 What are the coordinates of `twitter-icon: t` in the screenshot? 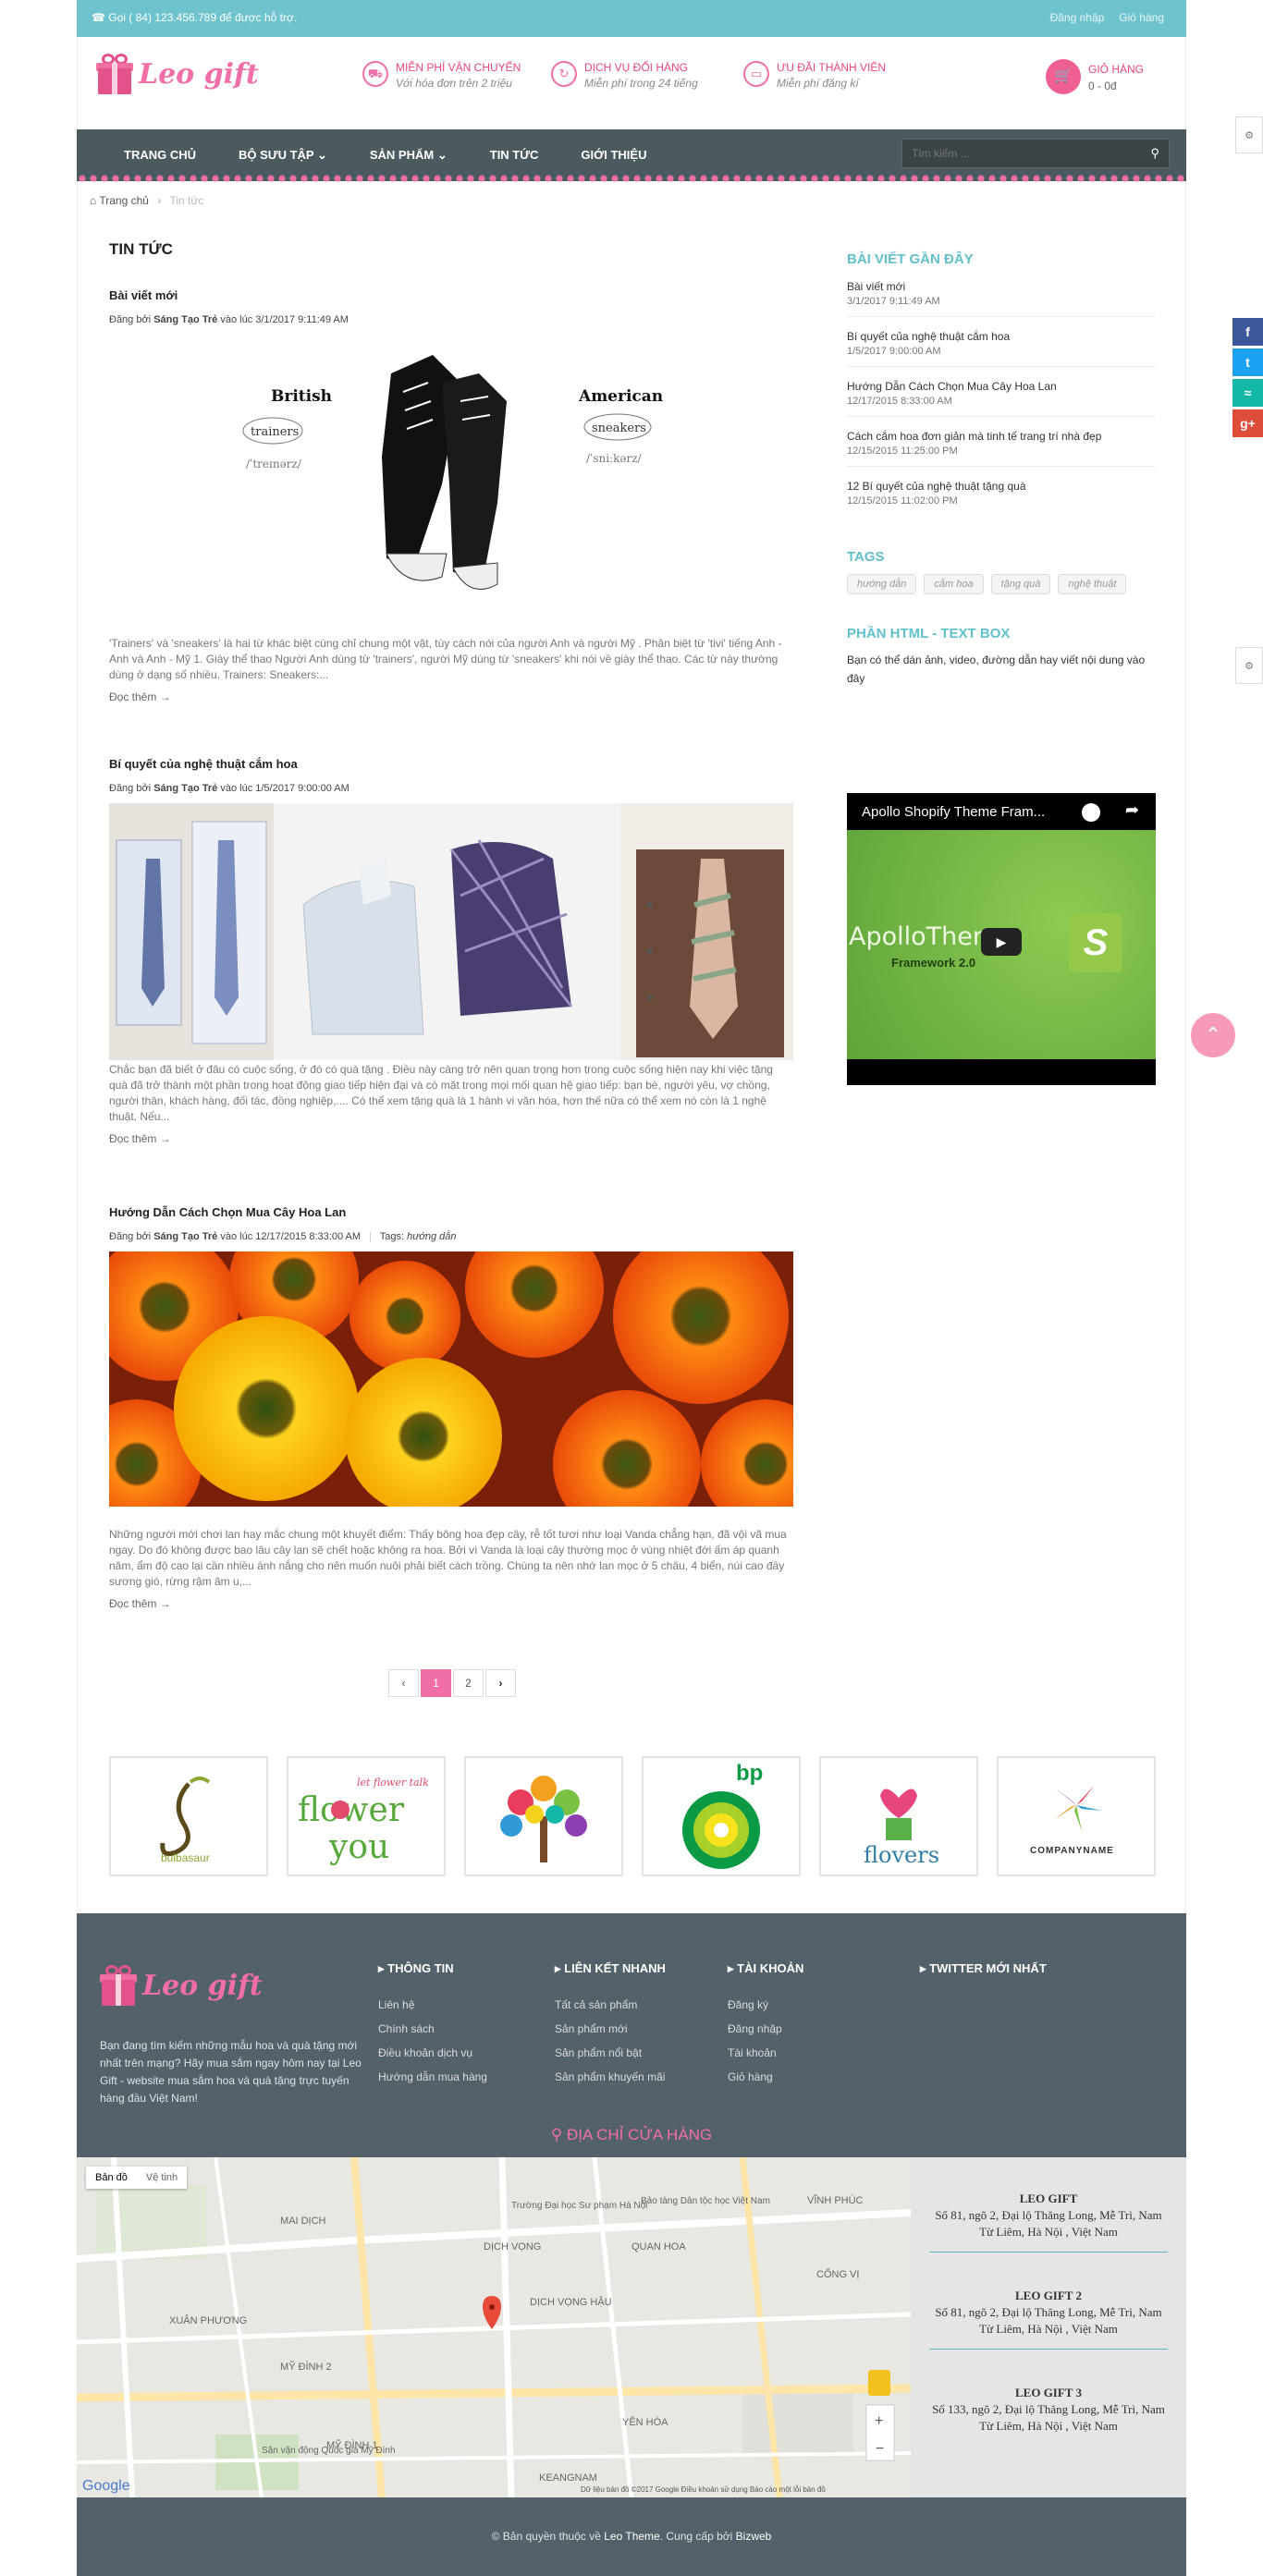 It's located at (1247, 362).